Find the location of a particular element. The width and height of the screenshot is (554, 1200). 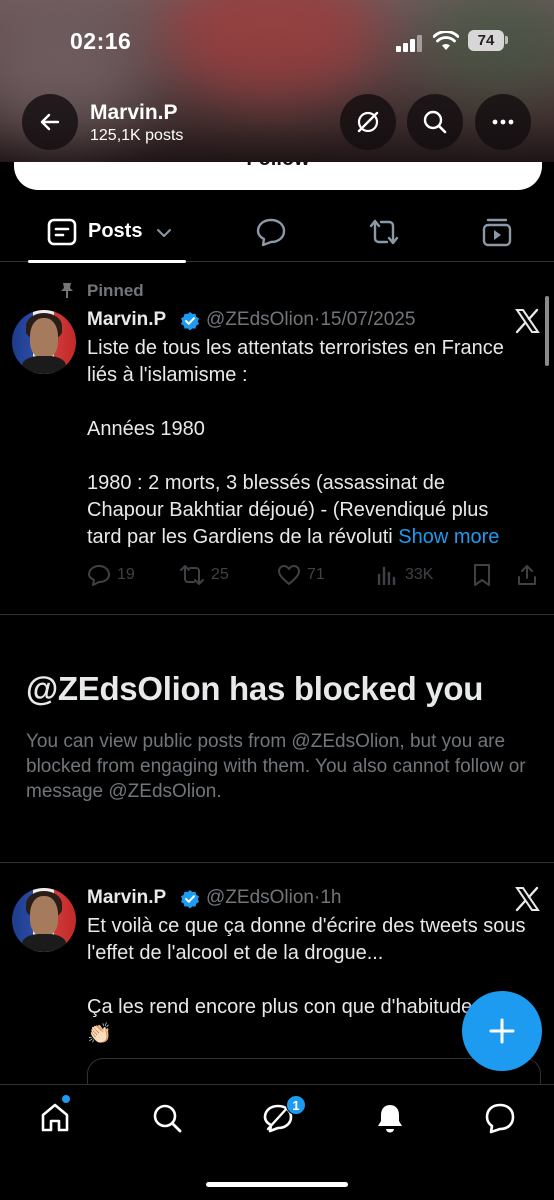

explore-icon is located at coordinates (167, 1118).